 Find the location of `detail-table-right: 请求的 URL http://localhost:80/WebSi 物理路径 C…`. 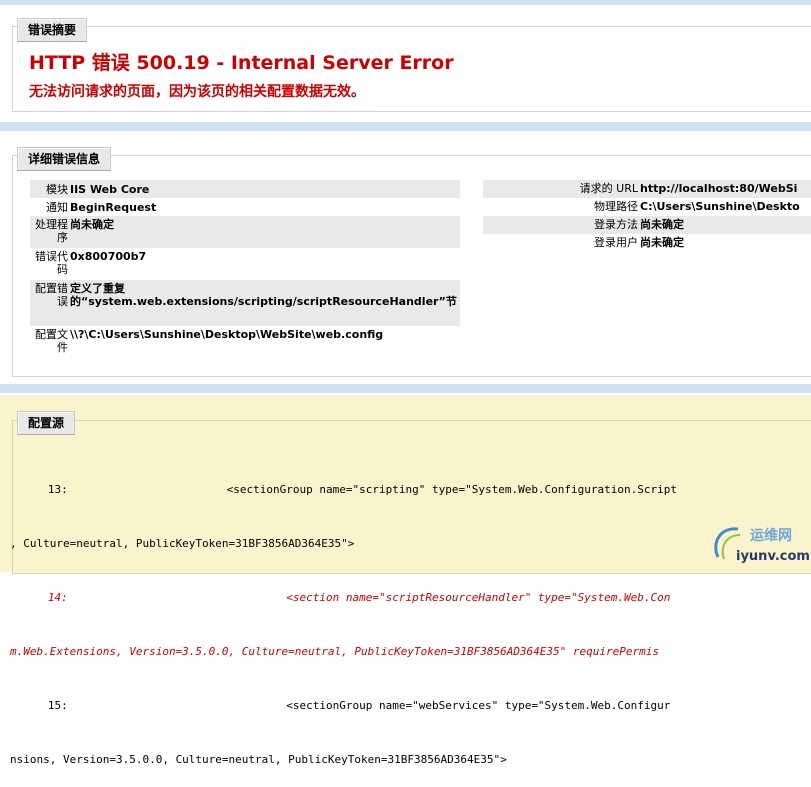

detail-table-right: 请求的 URL http://localhost:80/WebSi 物理路径 C… is located at coordinates (647, 216).